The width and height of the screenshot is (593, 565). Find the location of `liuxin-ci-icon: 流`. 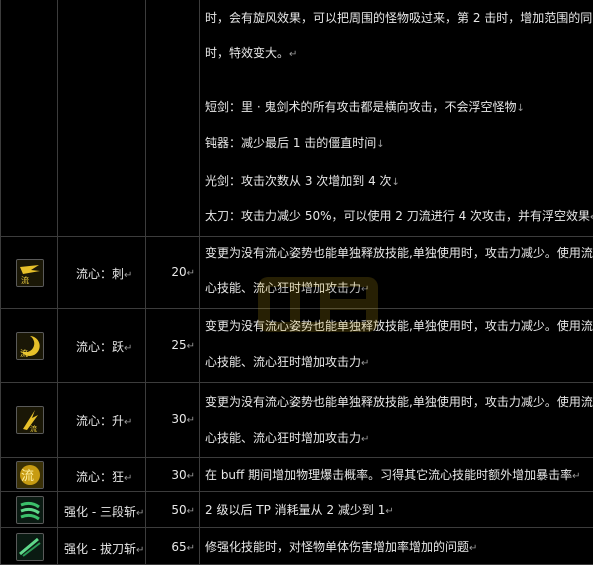

liuxin-ci-icon: 流 is located at coordinates (30, 273).